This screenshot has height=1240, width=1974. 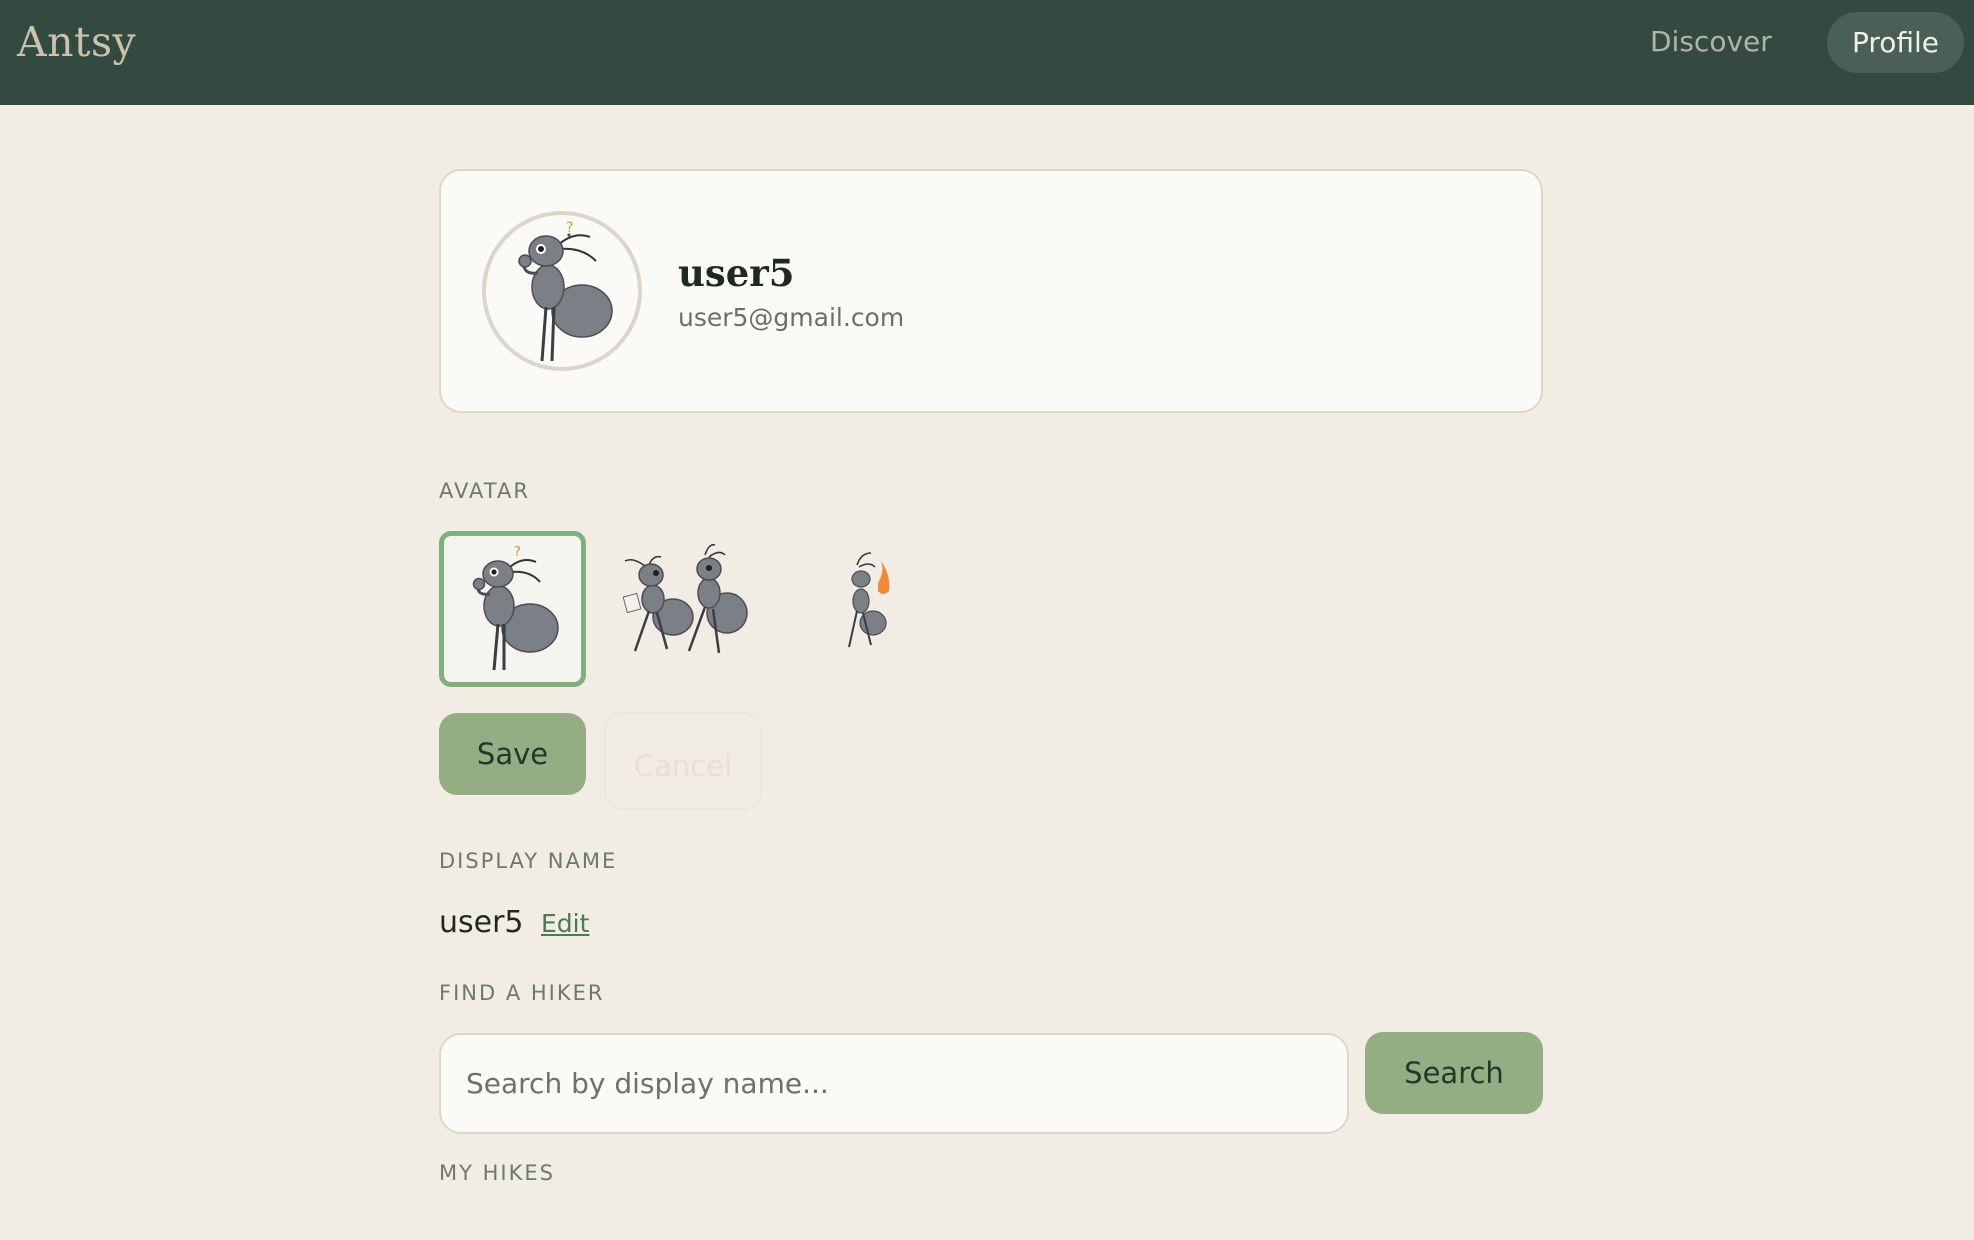 I want to click on two-ants-walking-icon, so click(x=685, y=598).